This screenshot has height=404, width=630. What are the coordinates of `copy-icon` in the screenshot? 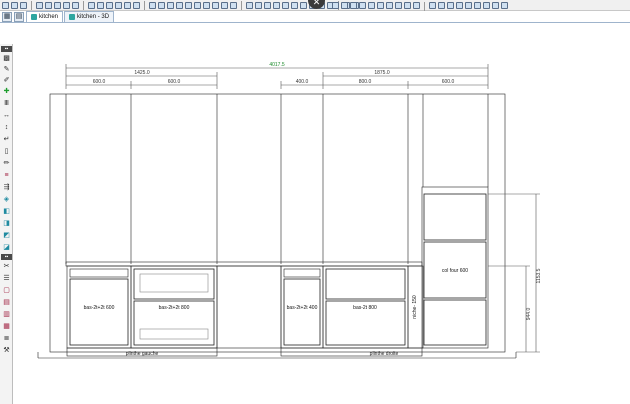 It's located at (66, 5).